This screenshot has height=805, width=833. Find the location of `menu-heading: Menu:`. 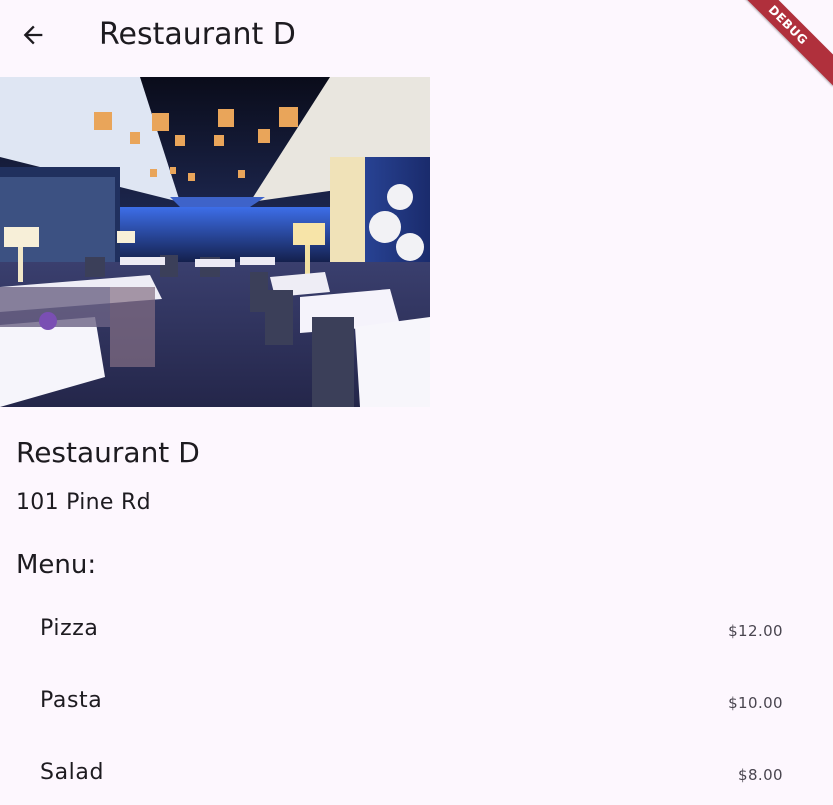

menu-heading: Menu: is located at coordinates (56, 565).